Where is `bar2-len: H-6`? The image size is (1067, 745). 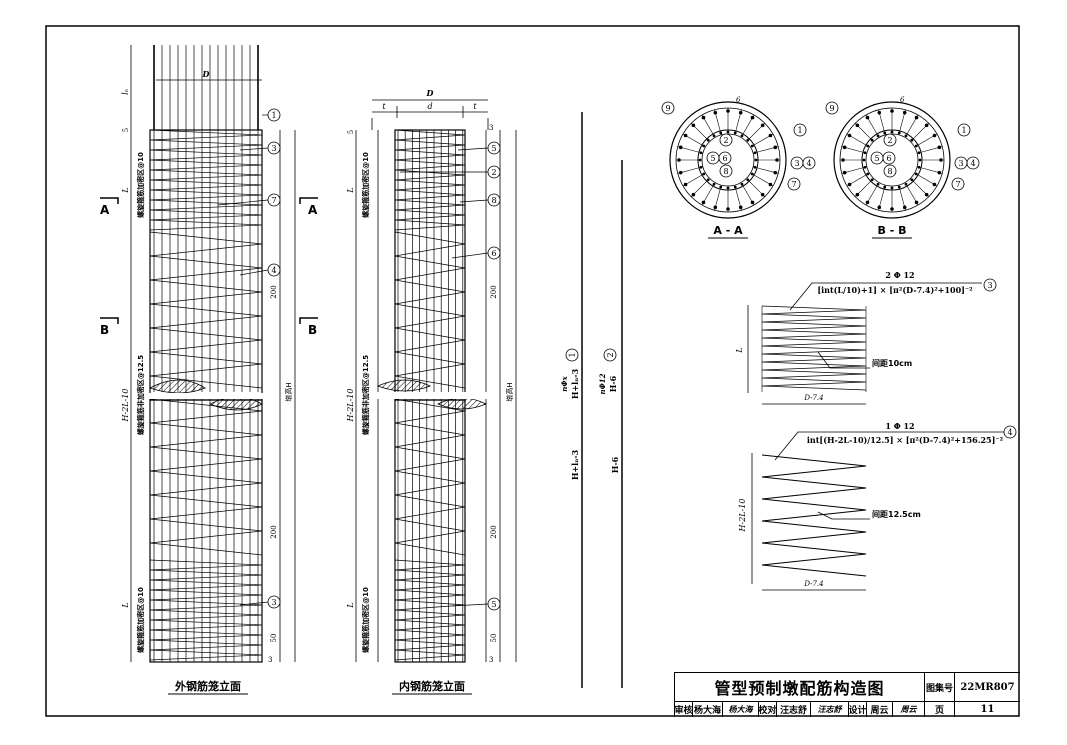
bar2-len: H-6 is located at coordinates (613, 383).